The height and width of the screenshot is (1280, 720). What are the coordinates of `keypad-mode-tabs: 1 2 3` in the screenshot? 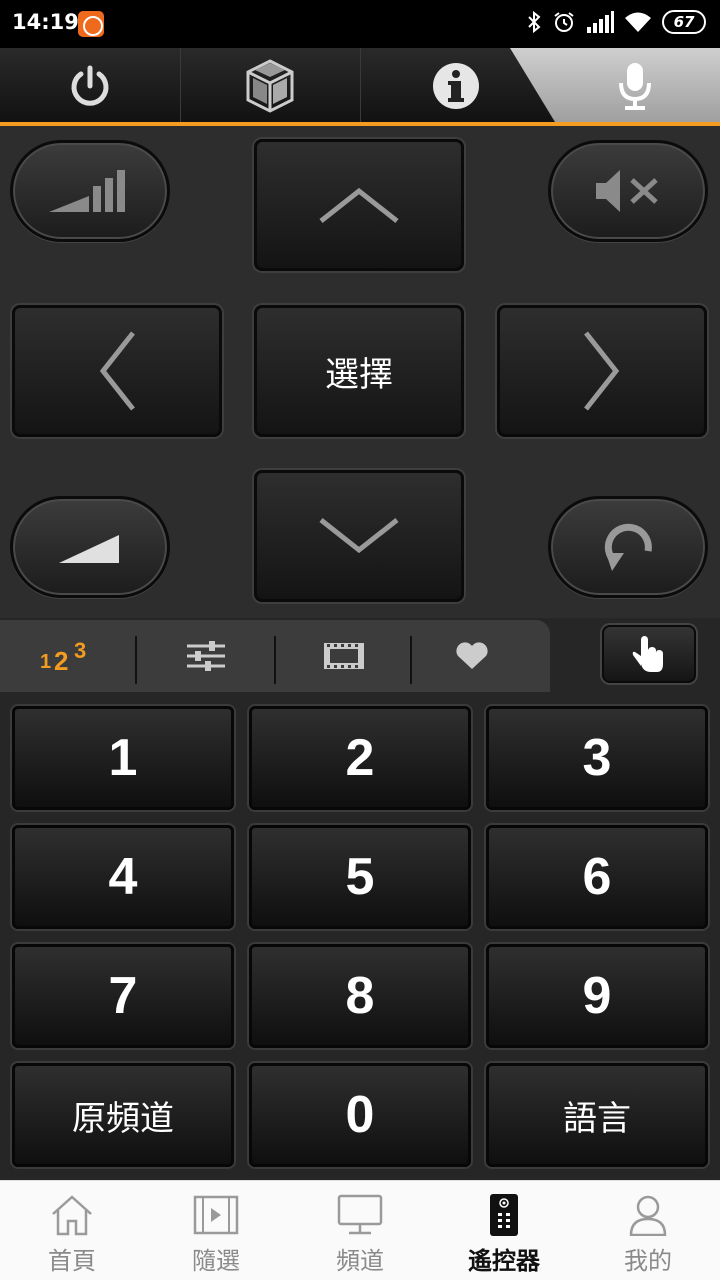 It's located at (360, 655).